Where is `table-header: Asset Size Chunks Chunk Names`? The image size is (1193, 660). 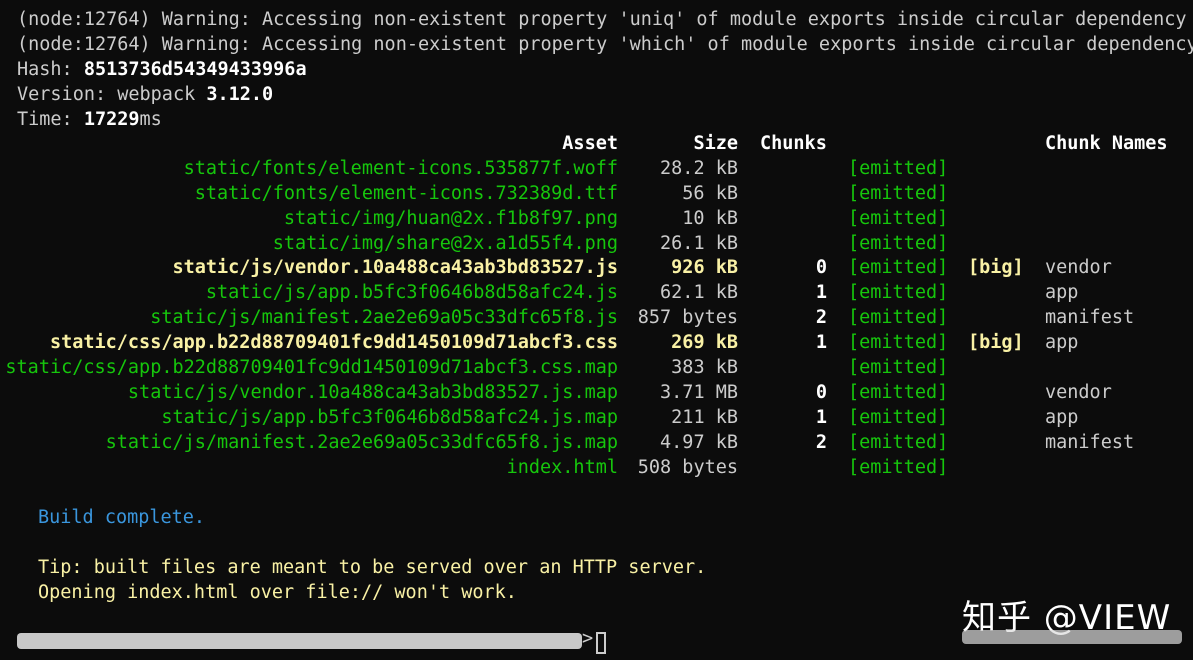 table-header: Asset Size Chunks Chunk Names is located at coordinates (596, 144).